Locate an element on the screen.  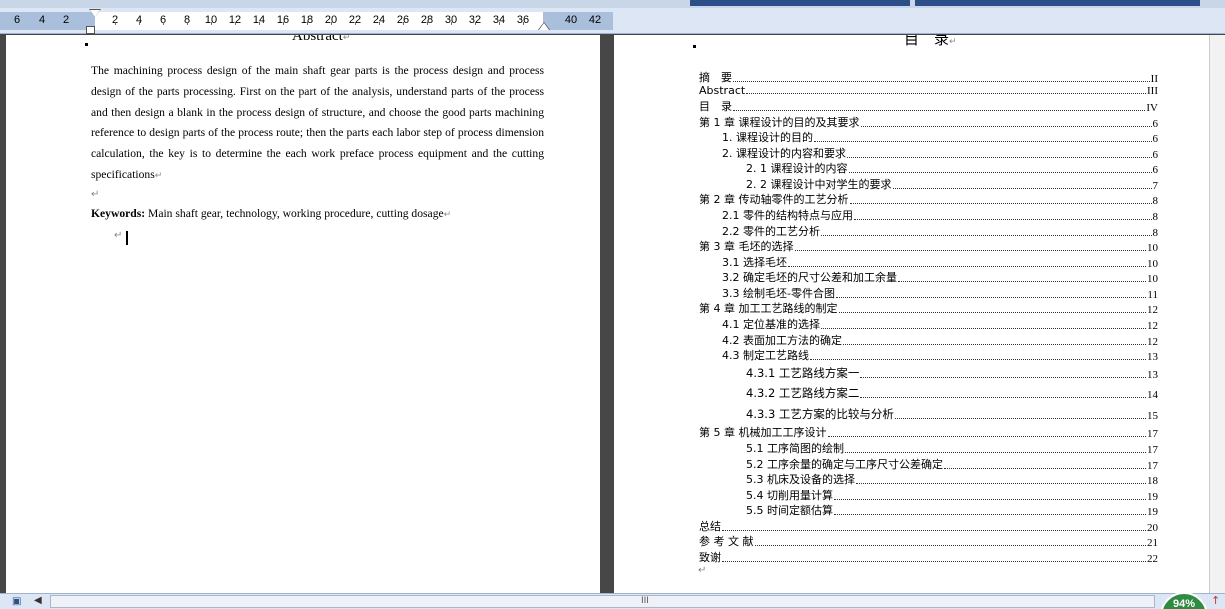
toc-entry-label: 第 1 章 课程设计的目的及其要求 is located at coordinates (779, 122).